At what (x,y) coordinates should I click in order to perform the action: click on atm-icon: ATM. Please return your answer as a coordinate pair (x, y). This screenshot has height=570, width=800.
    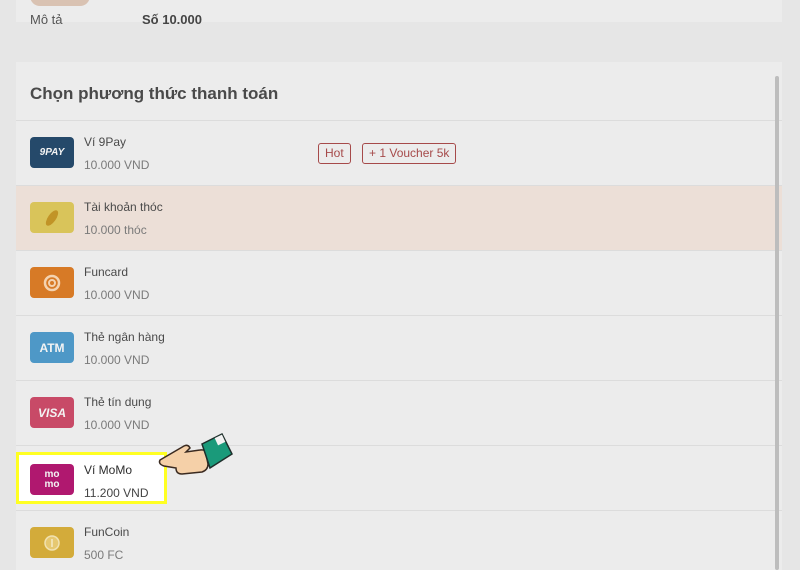
    Looking at the image, I should click on (52, 347).